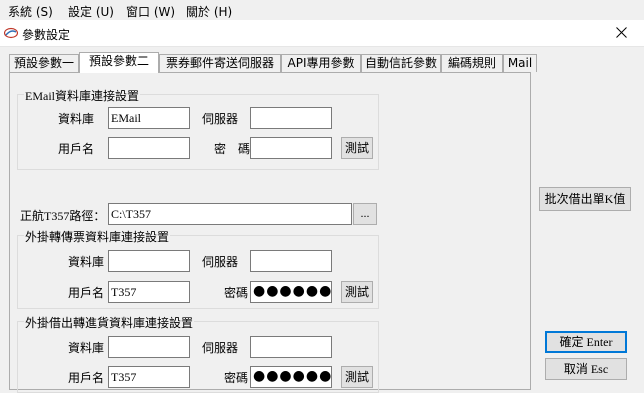 The image size is (644, 393). What do you see at coordinates (322, 10) in the screenshot?
I see `menu-bar: 系統 (S) 設定 (U) 窗口 (W) 關於 (H)` at bounding box center [322, 10].